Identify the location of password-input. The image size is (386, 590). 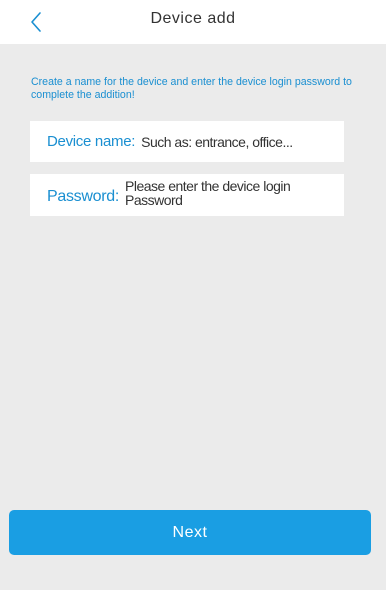
(225, 195).